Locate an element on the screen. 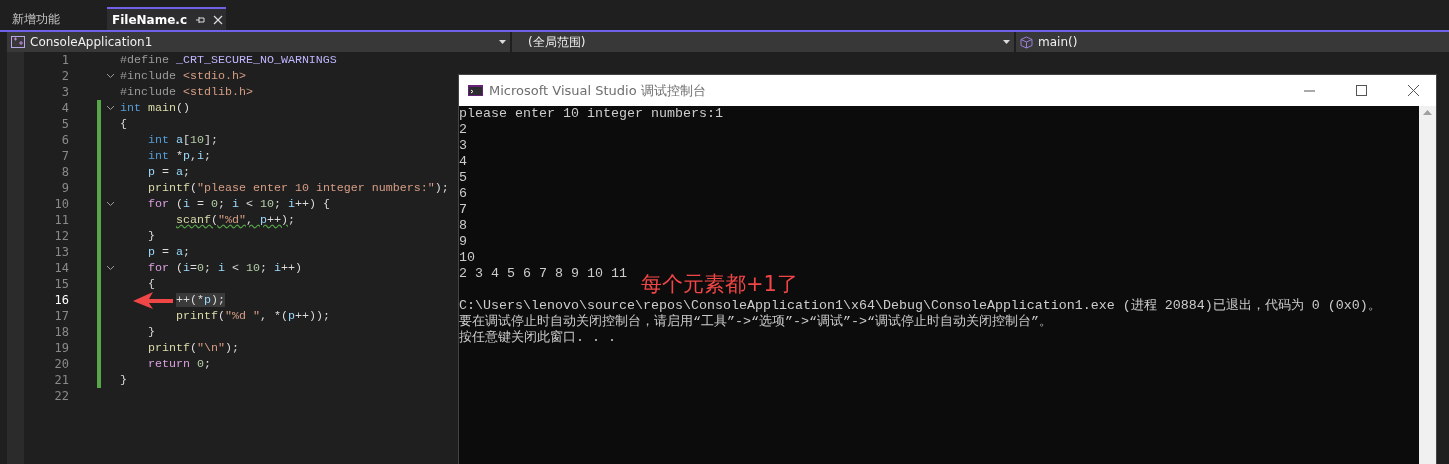  code-line: #define _CRT_SECURE_NO_WARNINGS is located at coordinates (228, 60).